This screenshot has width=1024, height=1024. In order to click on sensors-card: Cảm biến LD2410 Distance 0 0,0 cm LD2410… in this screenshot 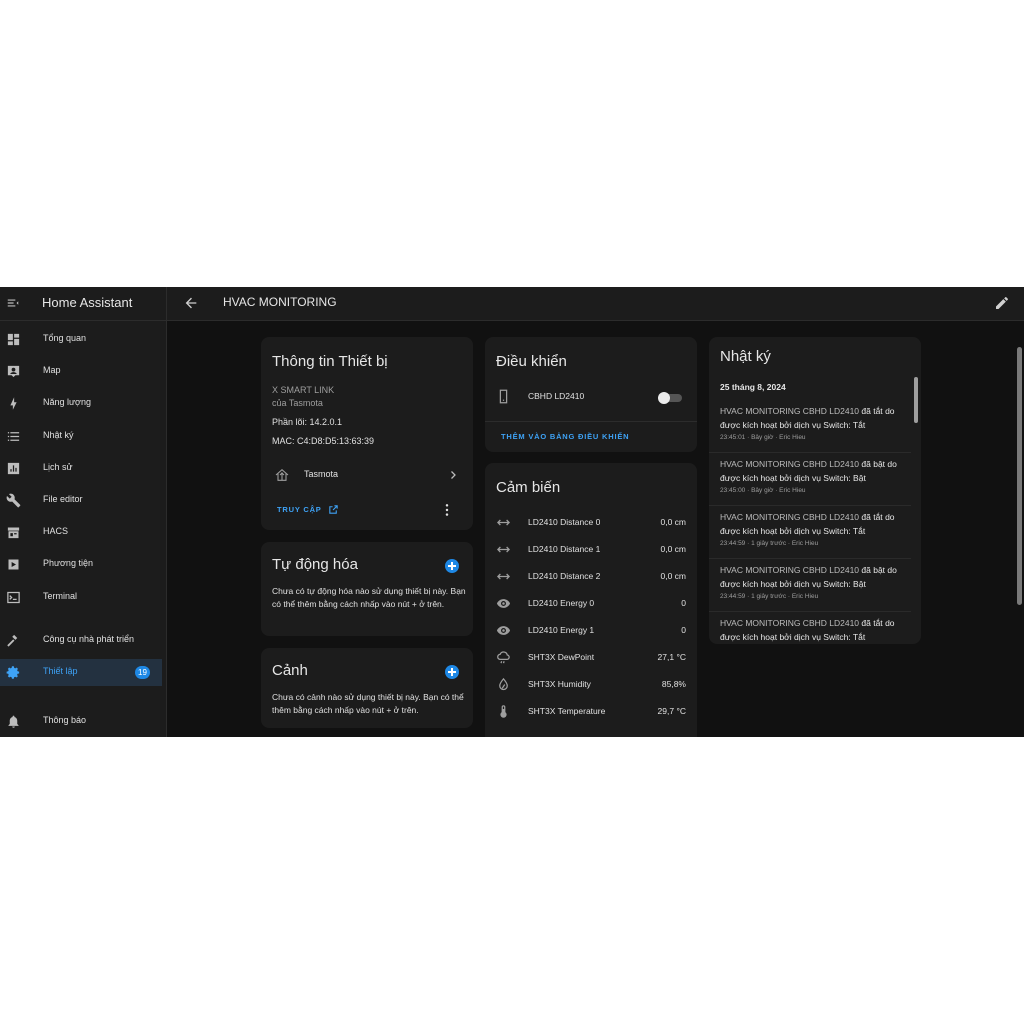, I will do `click(591, 600)`.